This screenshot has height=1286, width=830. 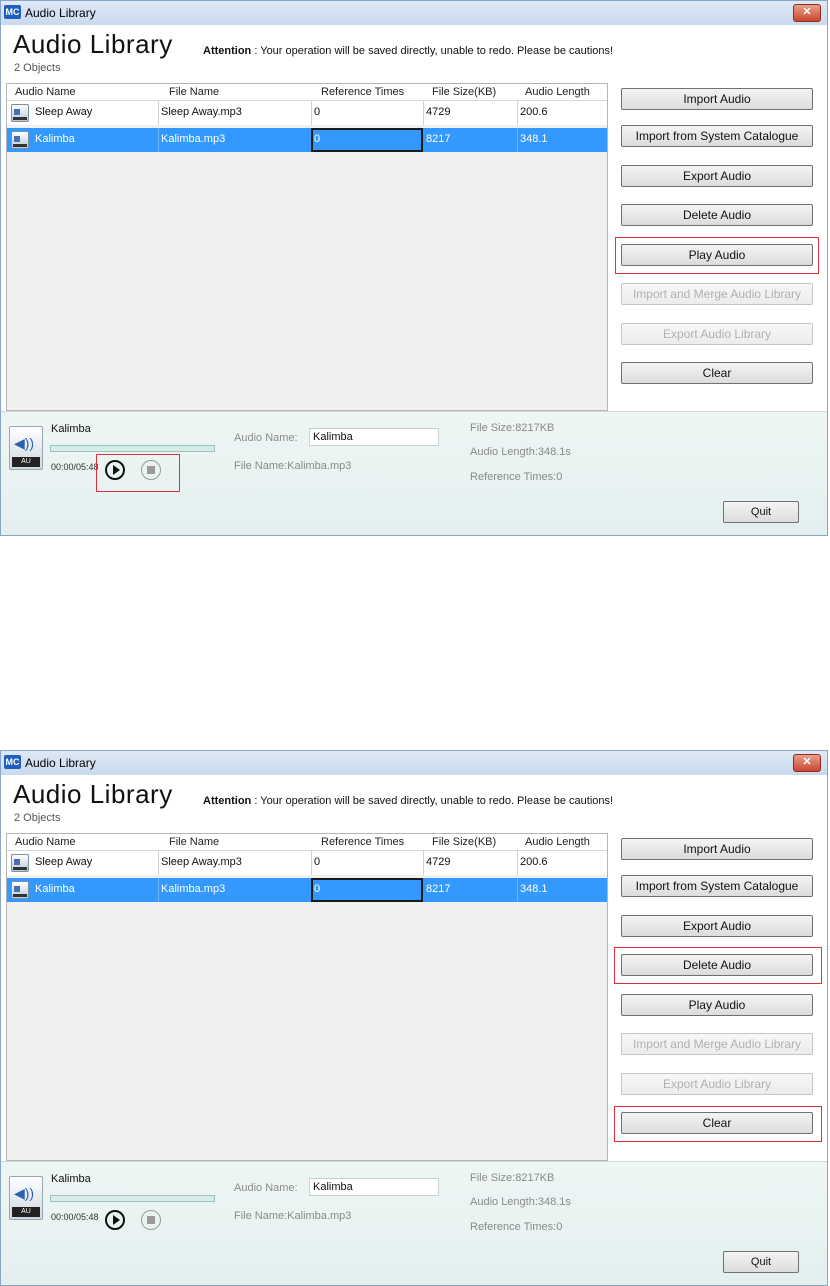 I want to click on reference-times-info: Reference Times:0, so click(x=516, y=1227).